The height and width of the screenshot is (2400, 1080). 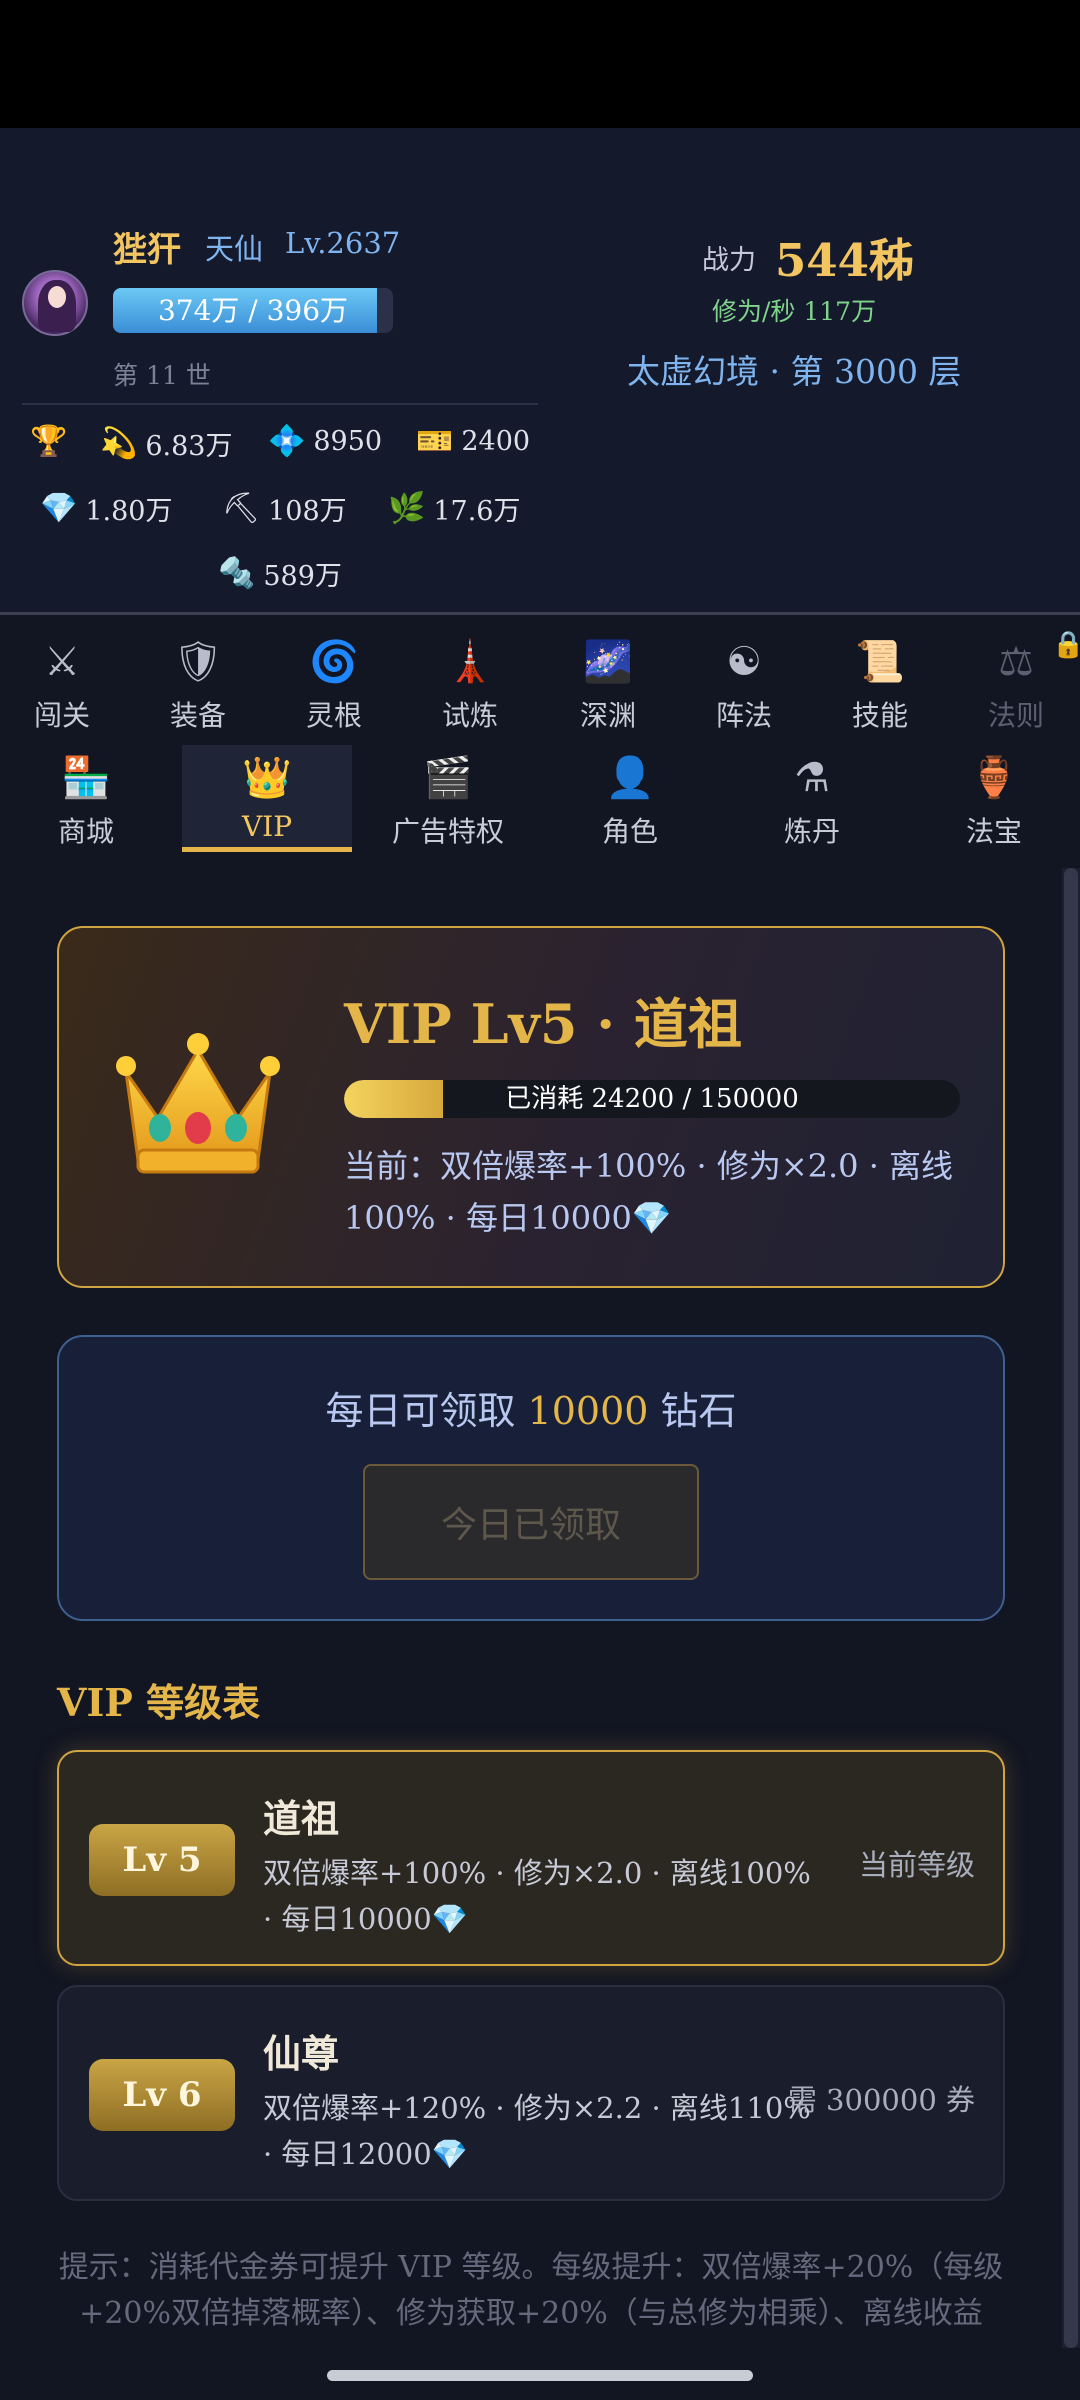 What do you see at coordinates (537, 2131) in the screenshot?
I see `tier-benefits: 双倍爆率+120% · 修为×2.2 · 离线110% · 每日12000💎` at bounding box center [537, 2131].